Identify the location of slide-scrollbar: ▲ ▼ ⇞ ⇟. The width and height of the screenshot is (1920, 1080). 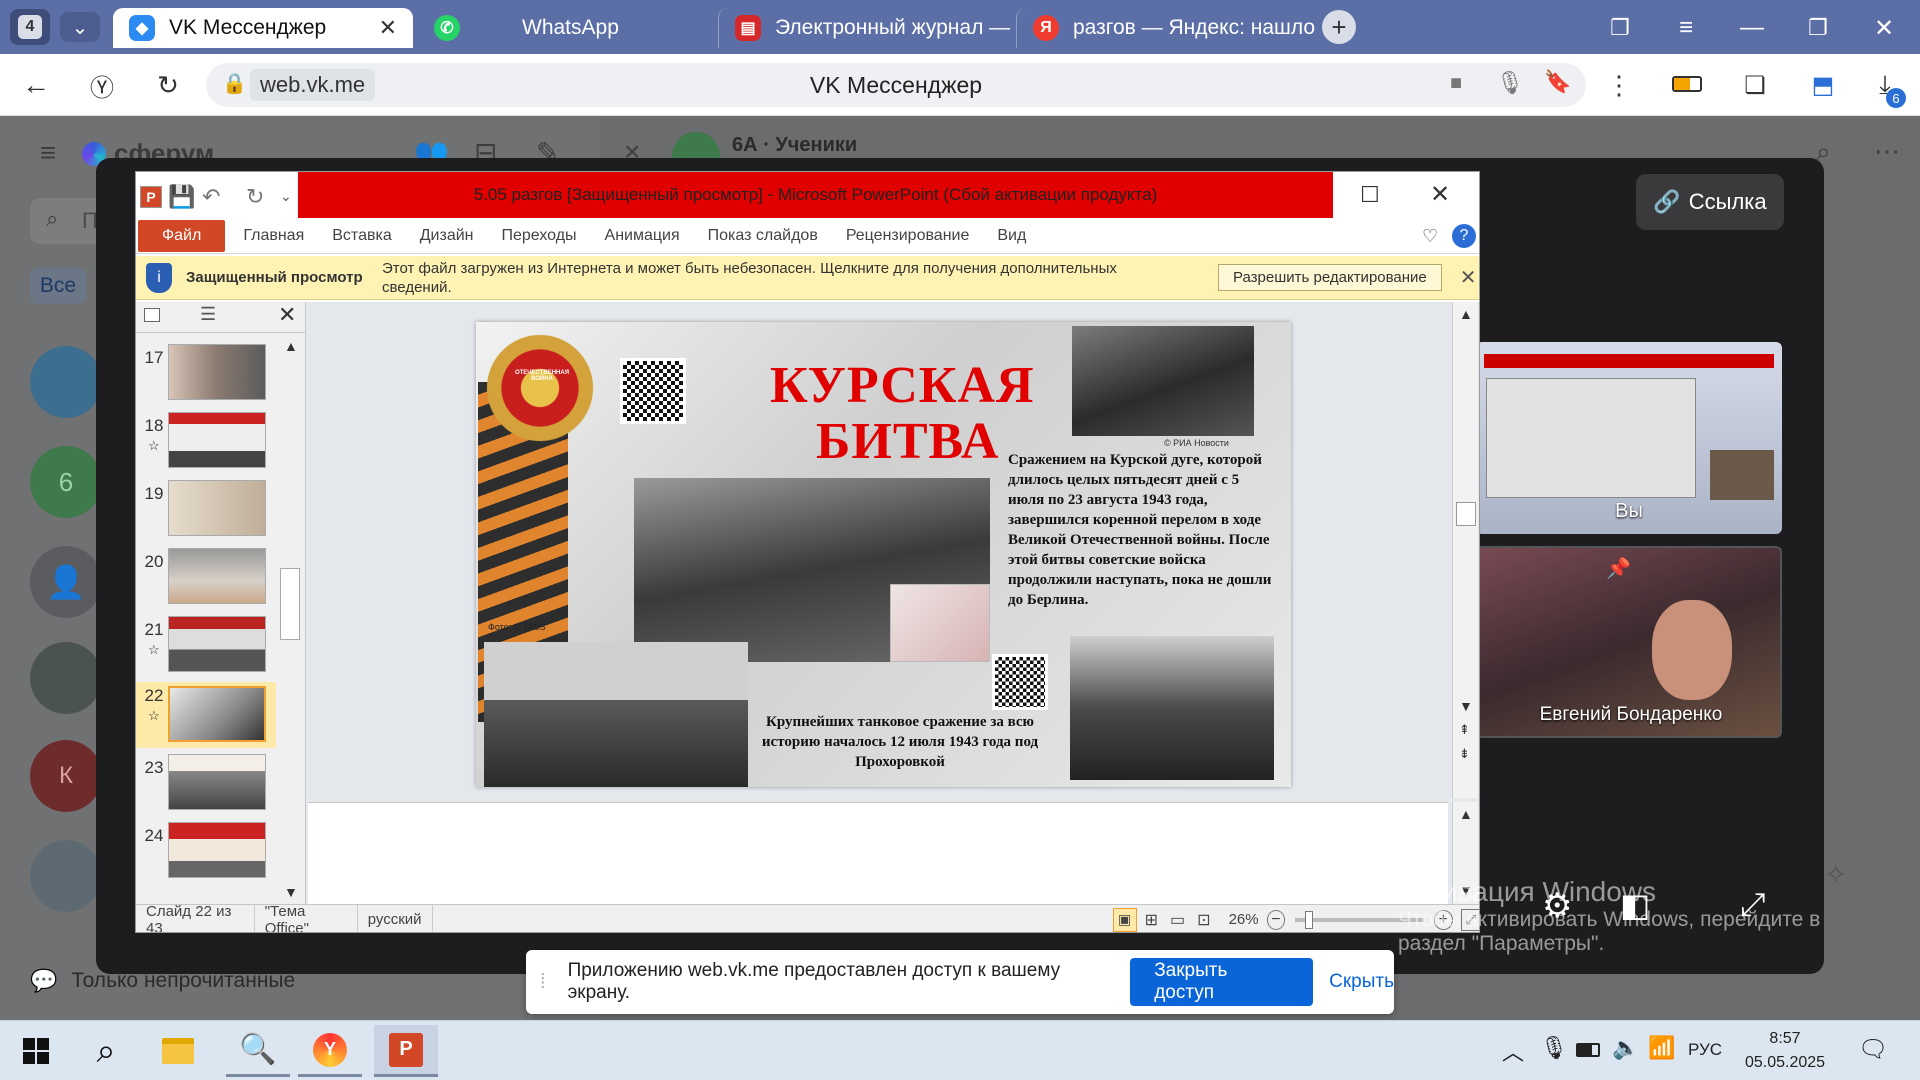
(1465, 550).